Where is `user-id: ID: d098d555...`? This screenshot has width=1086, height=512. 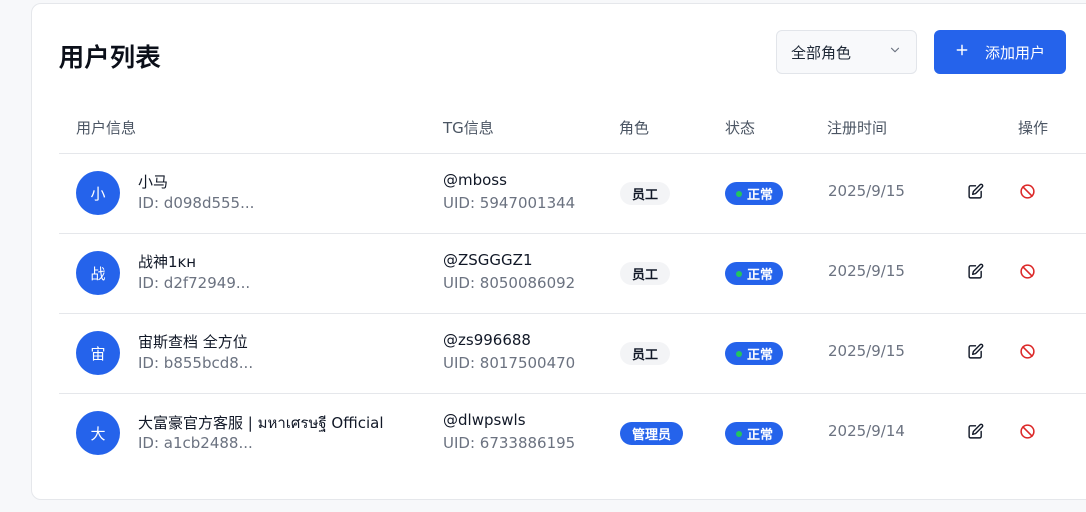
user-id: ID: d098d555... is located at coordinates (196, 203).